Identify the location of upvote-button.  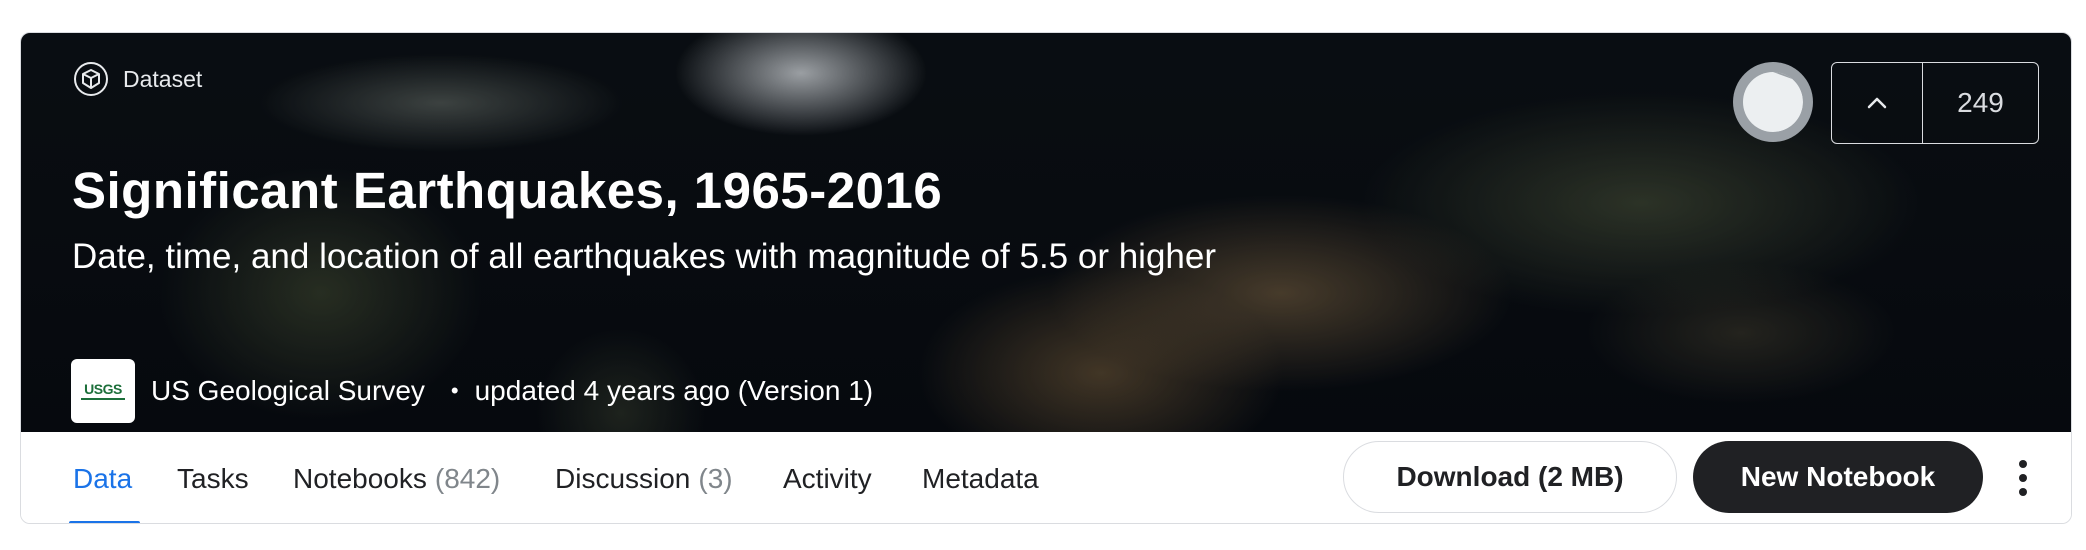
(1877, 103).